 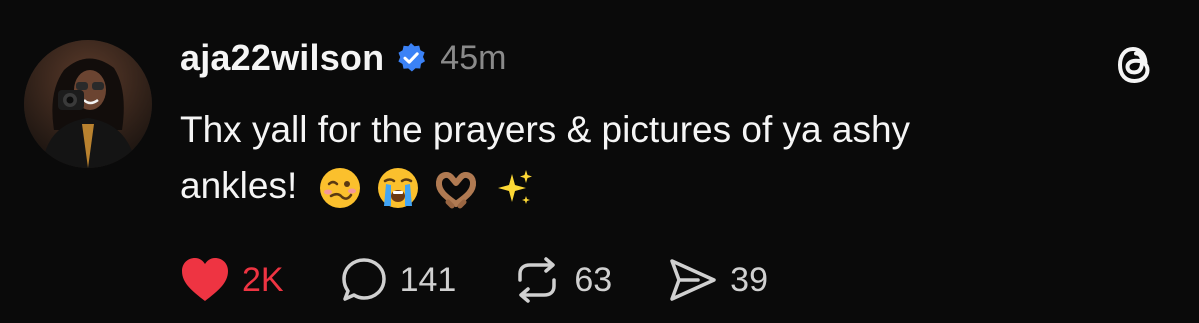 What do you see at coordinates (398, 280) in the screenshot?
I see `reply-button: 141` at bounding box center [398, 280].